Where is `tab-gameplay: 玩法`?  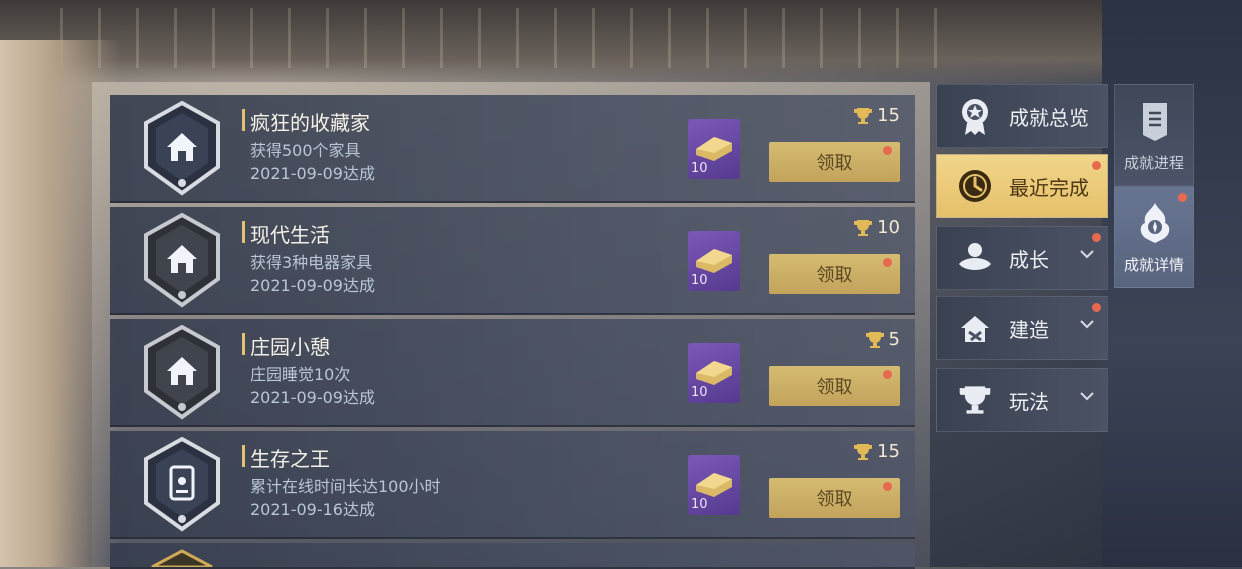
tab-gameplay: 玩法 is located at coordinates (1022, 400).